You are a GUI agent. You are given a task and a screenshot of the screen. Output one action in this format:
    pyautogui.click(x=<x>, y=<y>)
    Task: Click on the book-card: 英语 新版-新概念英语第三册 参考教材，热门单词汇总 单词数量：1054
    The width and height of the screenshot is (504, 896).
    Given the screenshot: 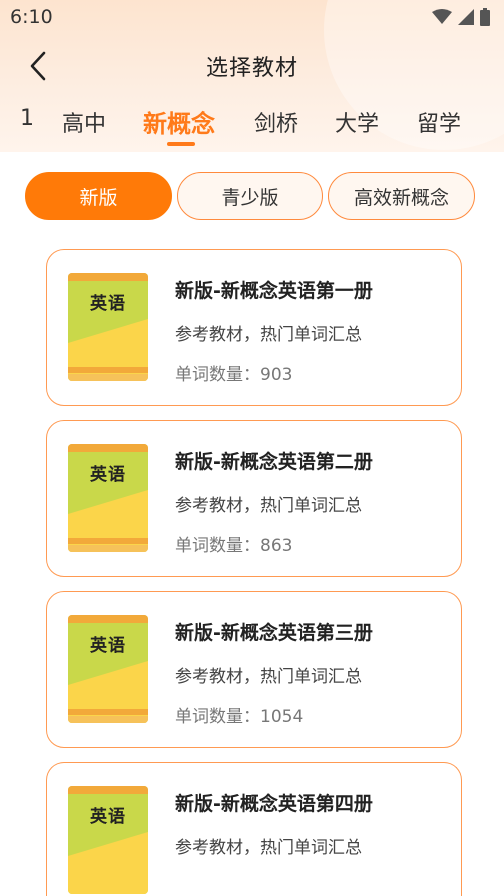 What is the action you would take?
    pyautogui.click(x=254, y=669)
    